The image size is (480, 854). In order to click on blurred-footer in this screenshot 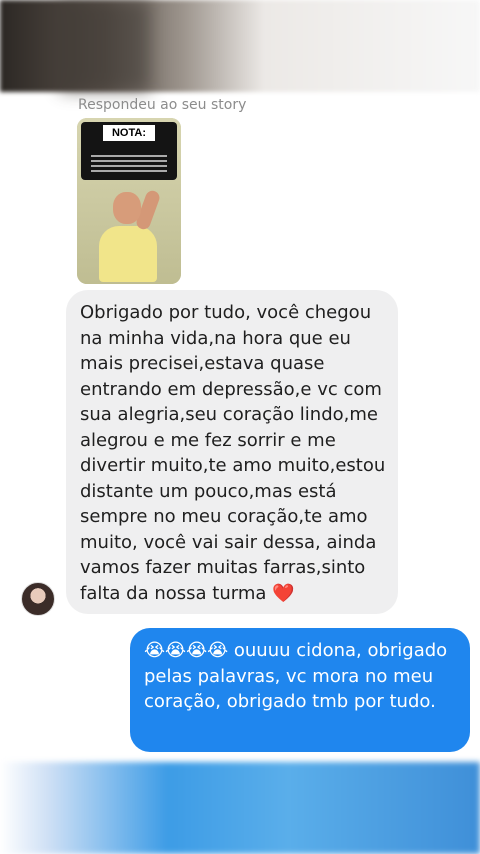, I will do `click(240, 808)`.